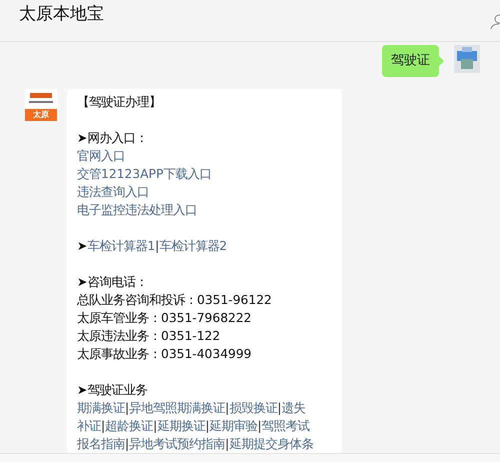 The height and width of the screenshot is (462, 500). What do you see at coordinates (495, 22) in the screenshot?
I see `person-icon` at bounding box center [495, 22].